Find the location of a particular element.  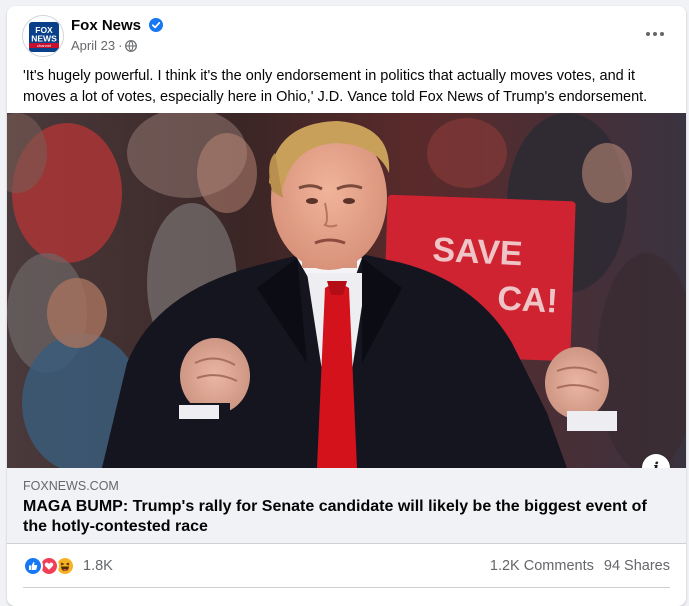

sign-text-ca: CA! is located at coordinates (527, 299).